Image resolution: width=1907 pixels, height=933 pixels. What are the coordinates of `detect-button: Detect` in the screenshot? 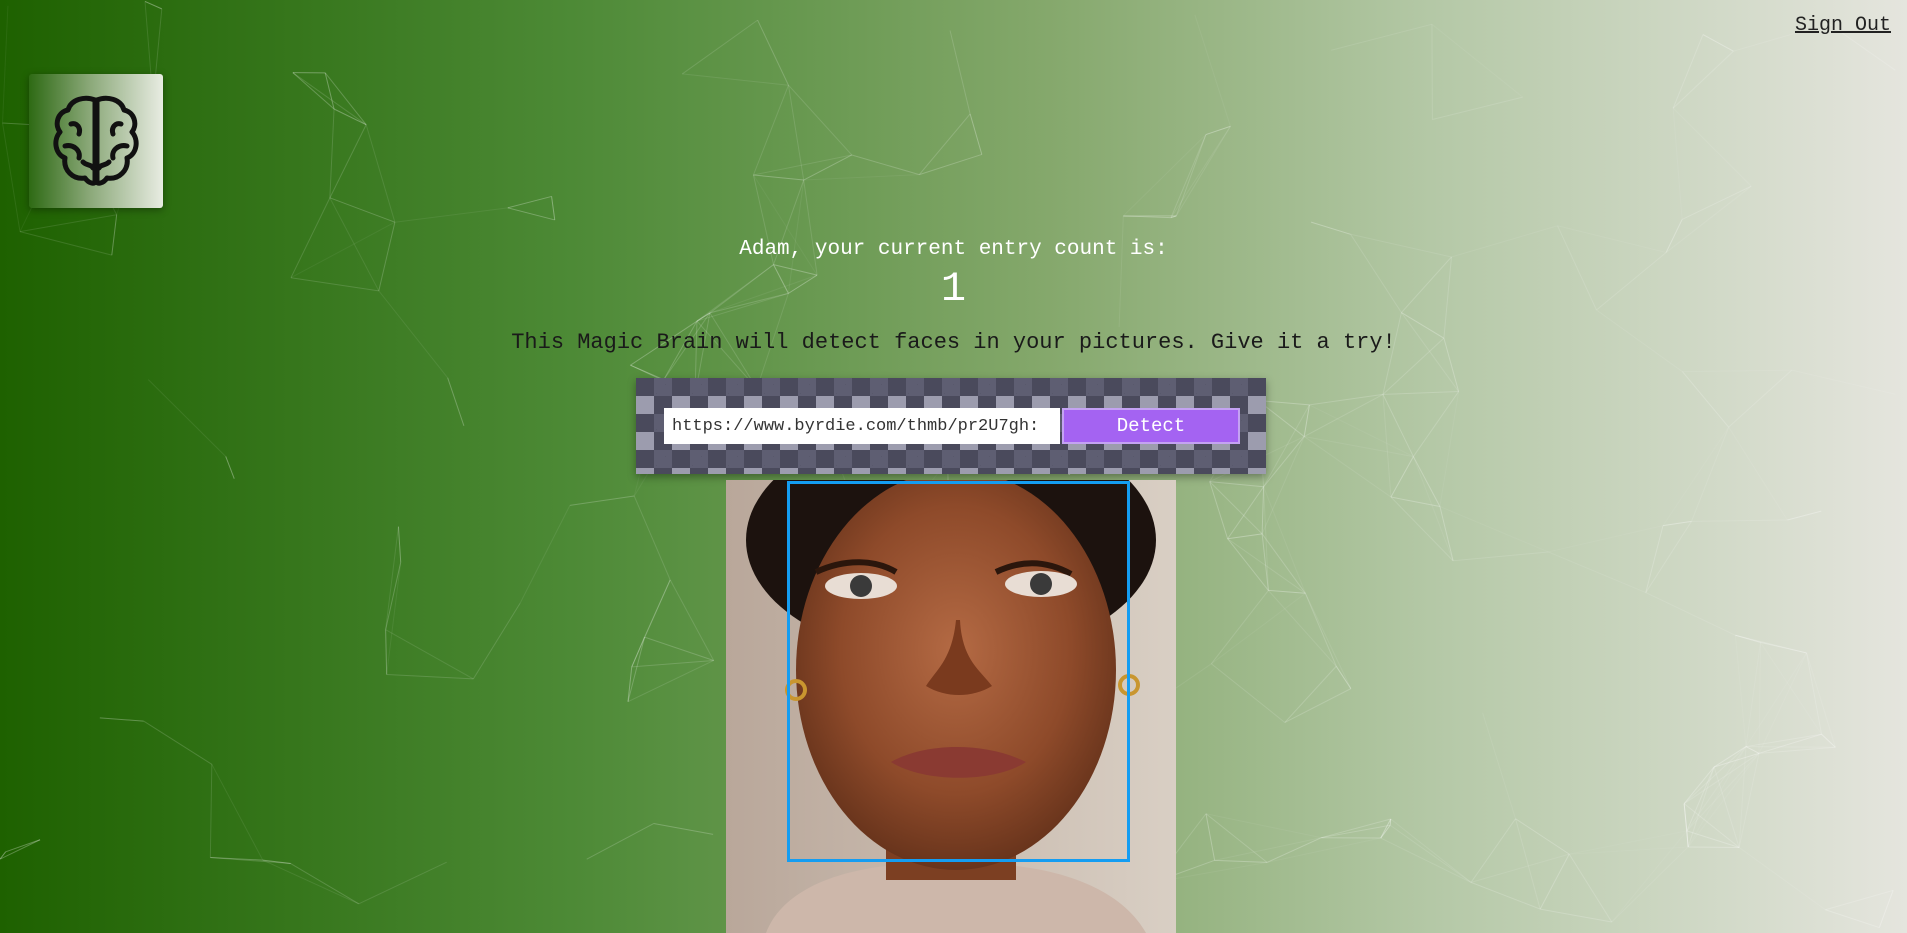 It's located at (1151, 426).